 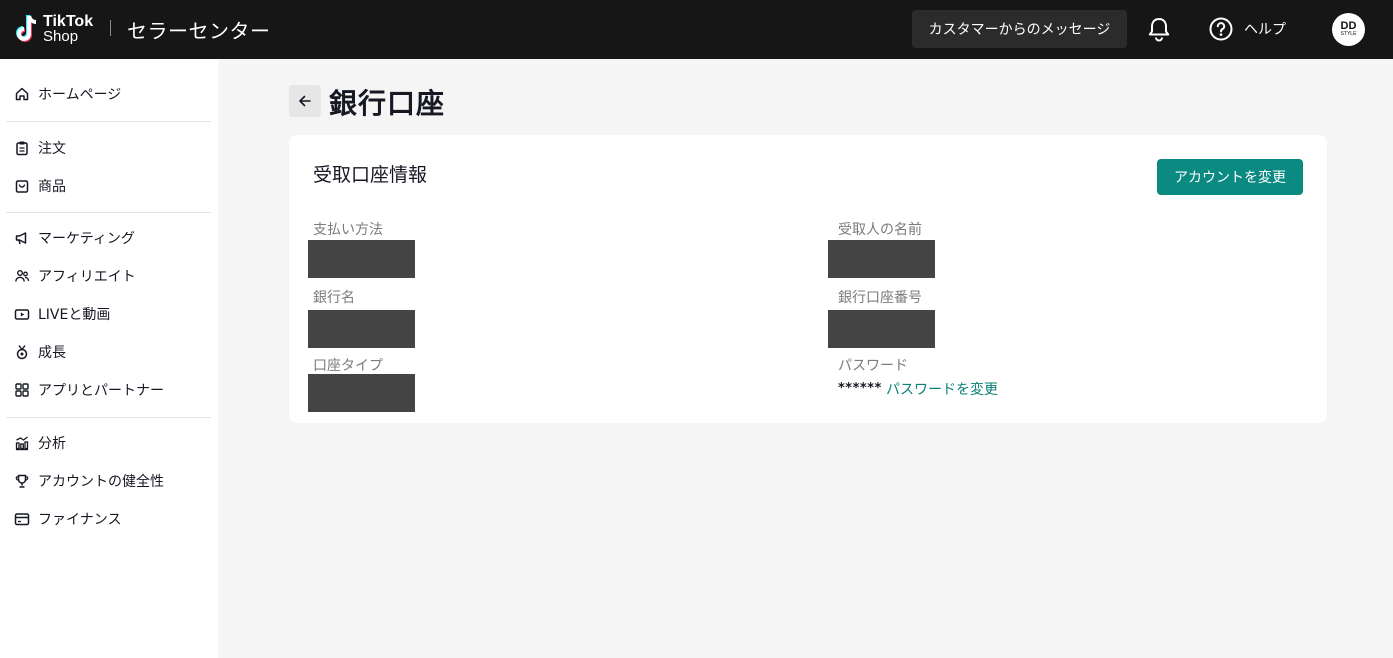 I want to click on payment-method-label: 支払い方法, so click(x=348, y=230).